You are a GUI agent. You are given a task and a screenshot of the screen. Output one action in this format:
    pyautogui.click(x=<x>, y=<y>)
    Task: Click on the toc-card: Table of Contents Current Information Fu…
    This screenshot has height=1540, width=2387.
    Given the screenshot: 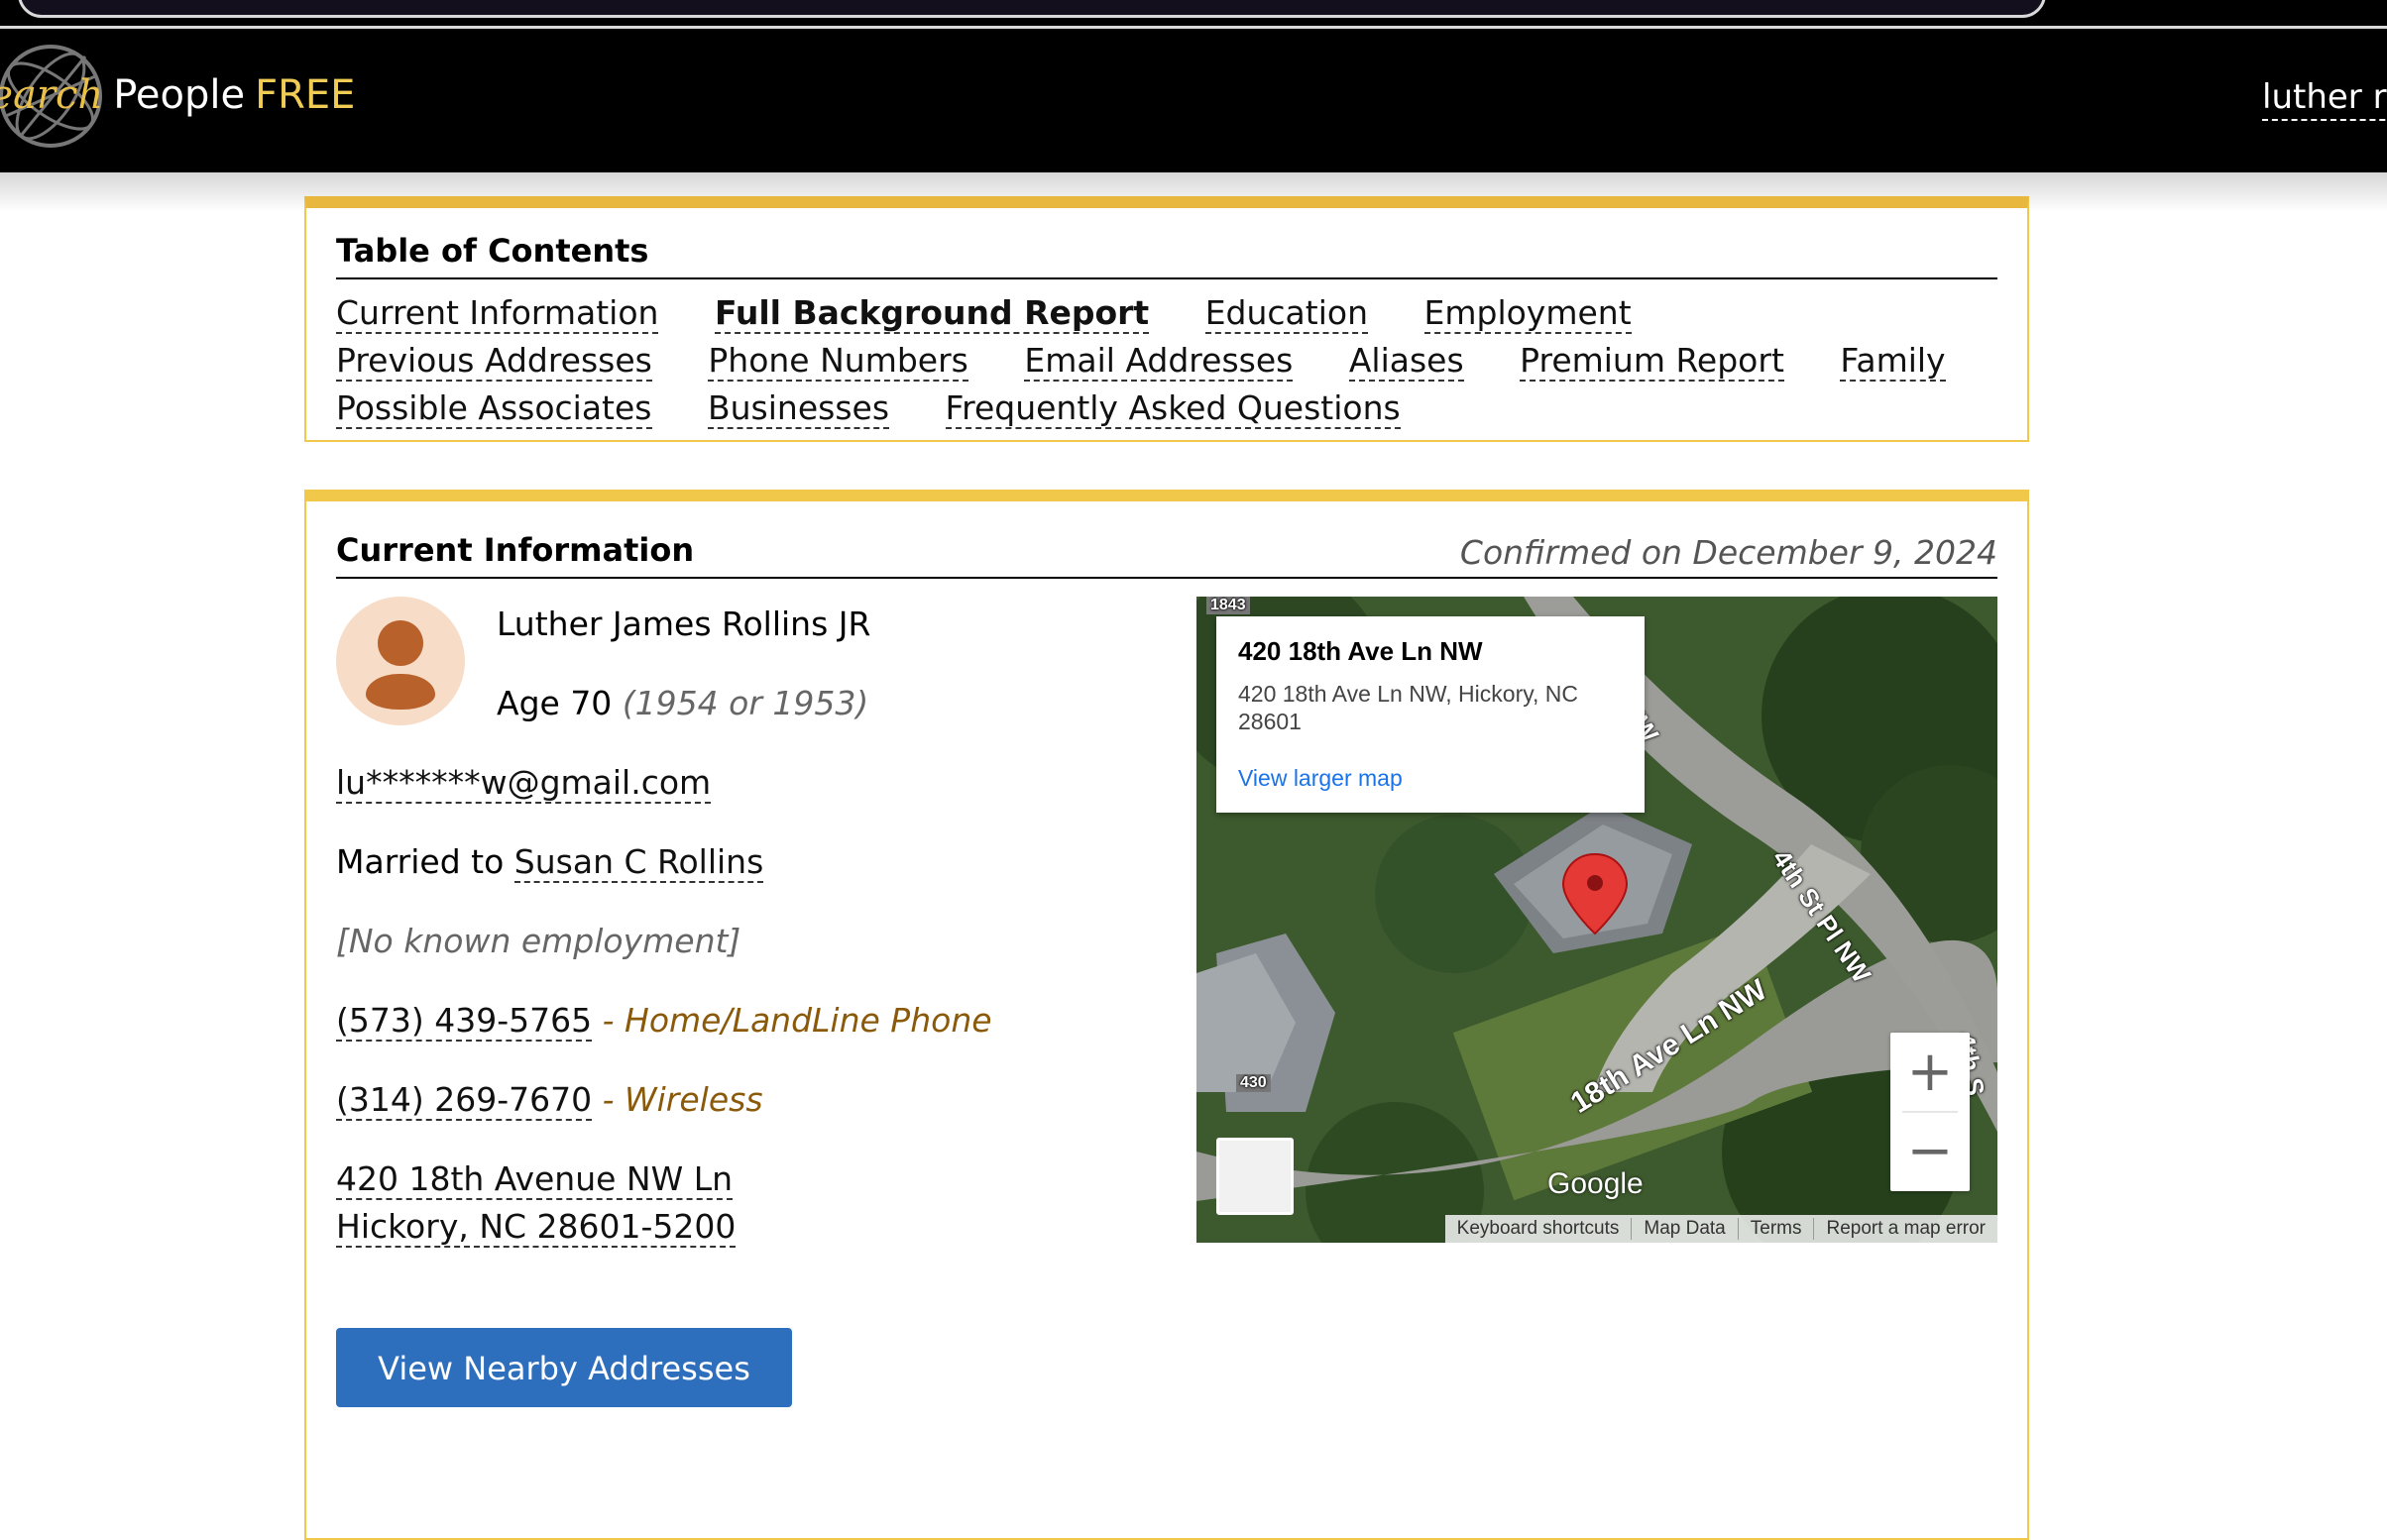 What is the action you would take?
    pyautogui.click(x=1166, y=319)
    